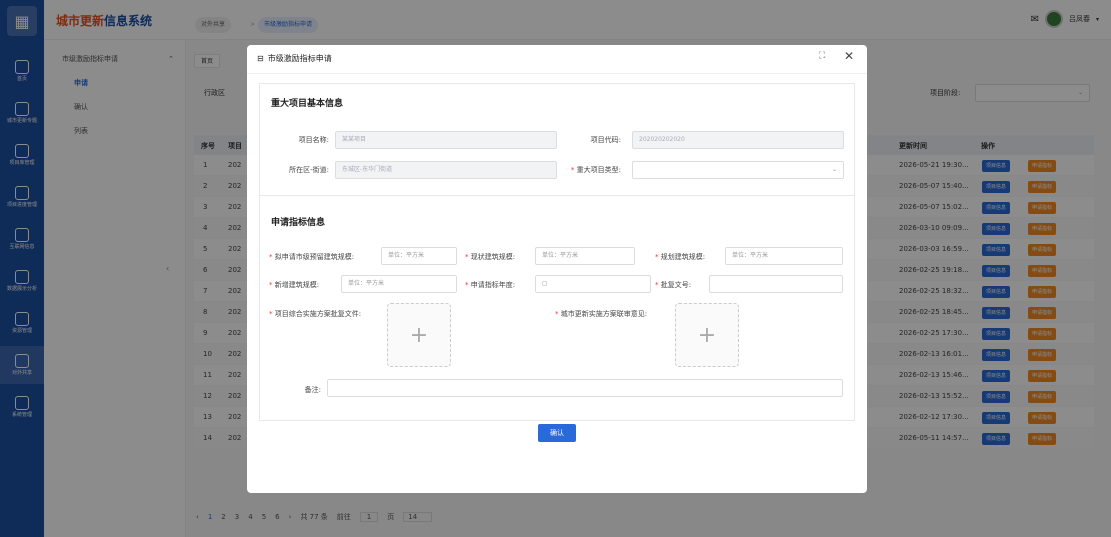  Describe the element at coordinates (605, 140) in the screenshot. I see `project-code-label: 项目代码:` at that location.